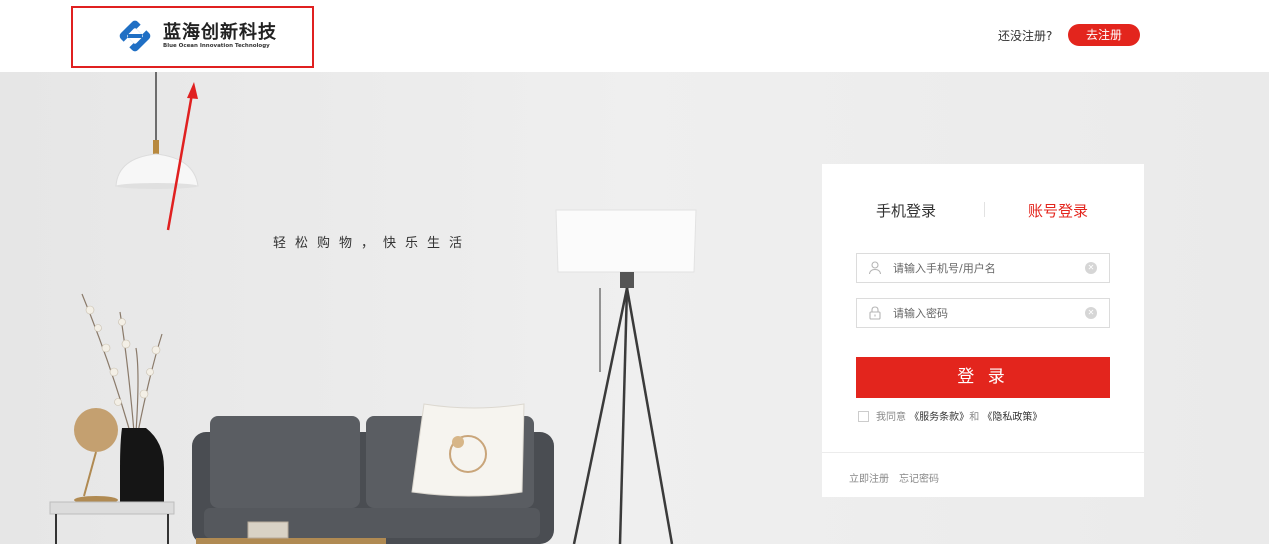 This screenshot has height=544, width=1269. What do you see at coordinates (906, 210) in the screenshot?
I see `tab-phone-login: 手机登录` at bounding box center [906, 210].